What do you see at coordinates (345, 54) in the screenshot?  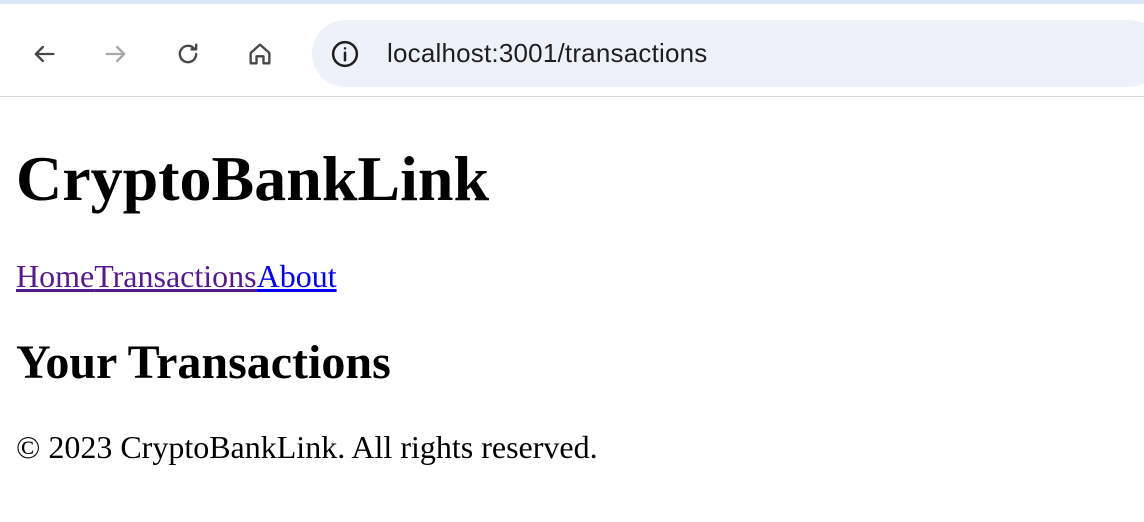 I see `info-icon` at bounding box center [345, 54].